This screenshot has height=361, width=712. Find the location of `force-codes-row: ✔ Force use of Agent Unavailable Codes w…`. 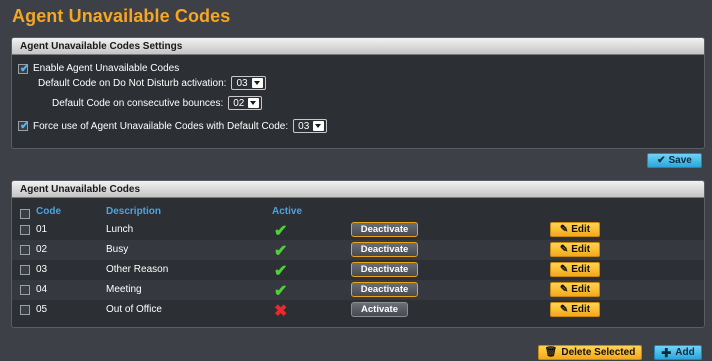

force-codes-row: ✔ Force use of Agent Unavailable Codes w… is located at coordinates (173, 126).